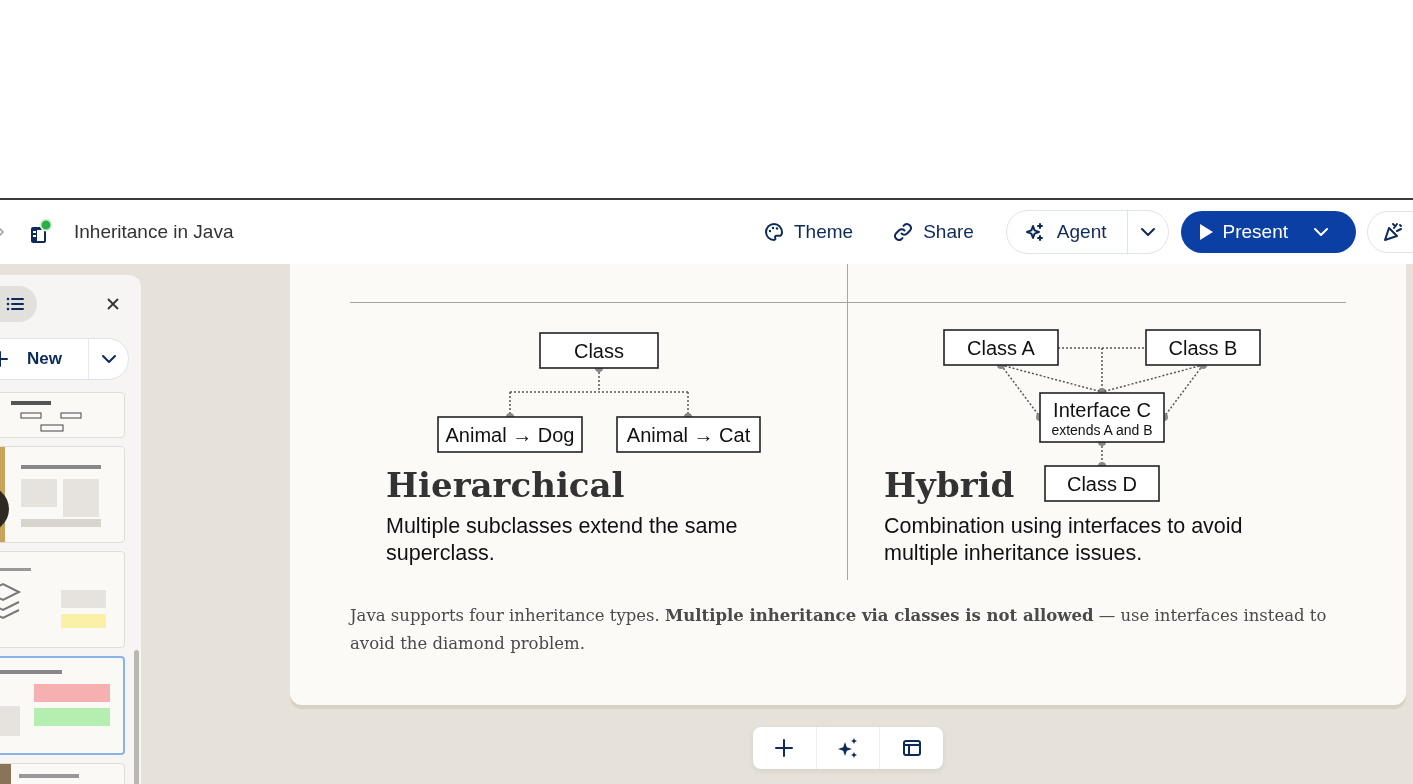 The image size is (1413, 784). What do you see at coordinates (136, 717) in the screenshot?
I see `scrollbar-thumb` at bounding box center [136, 717].